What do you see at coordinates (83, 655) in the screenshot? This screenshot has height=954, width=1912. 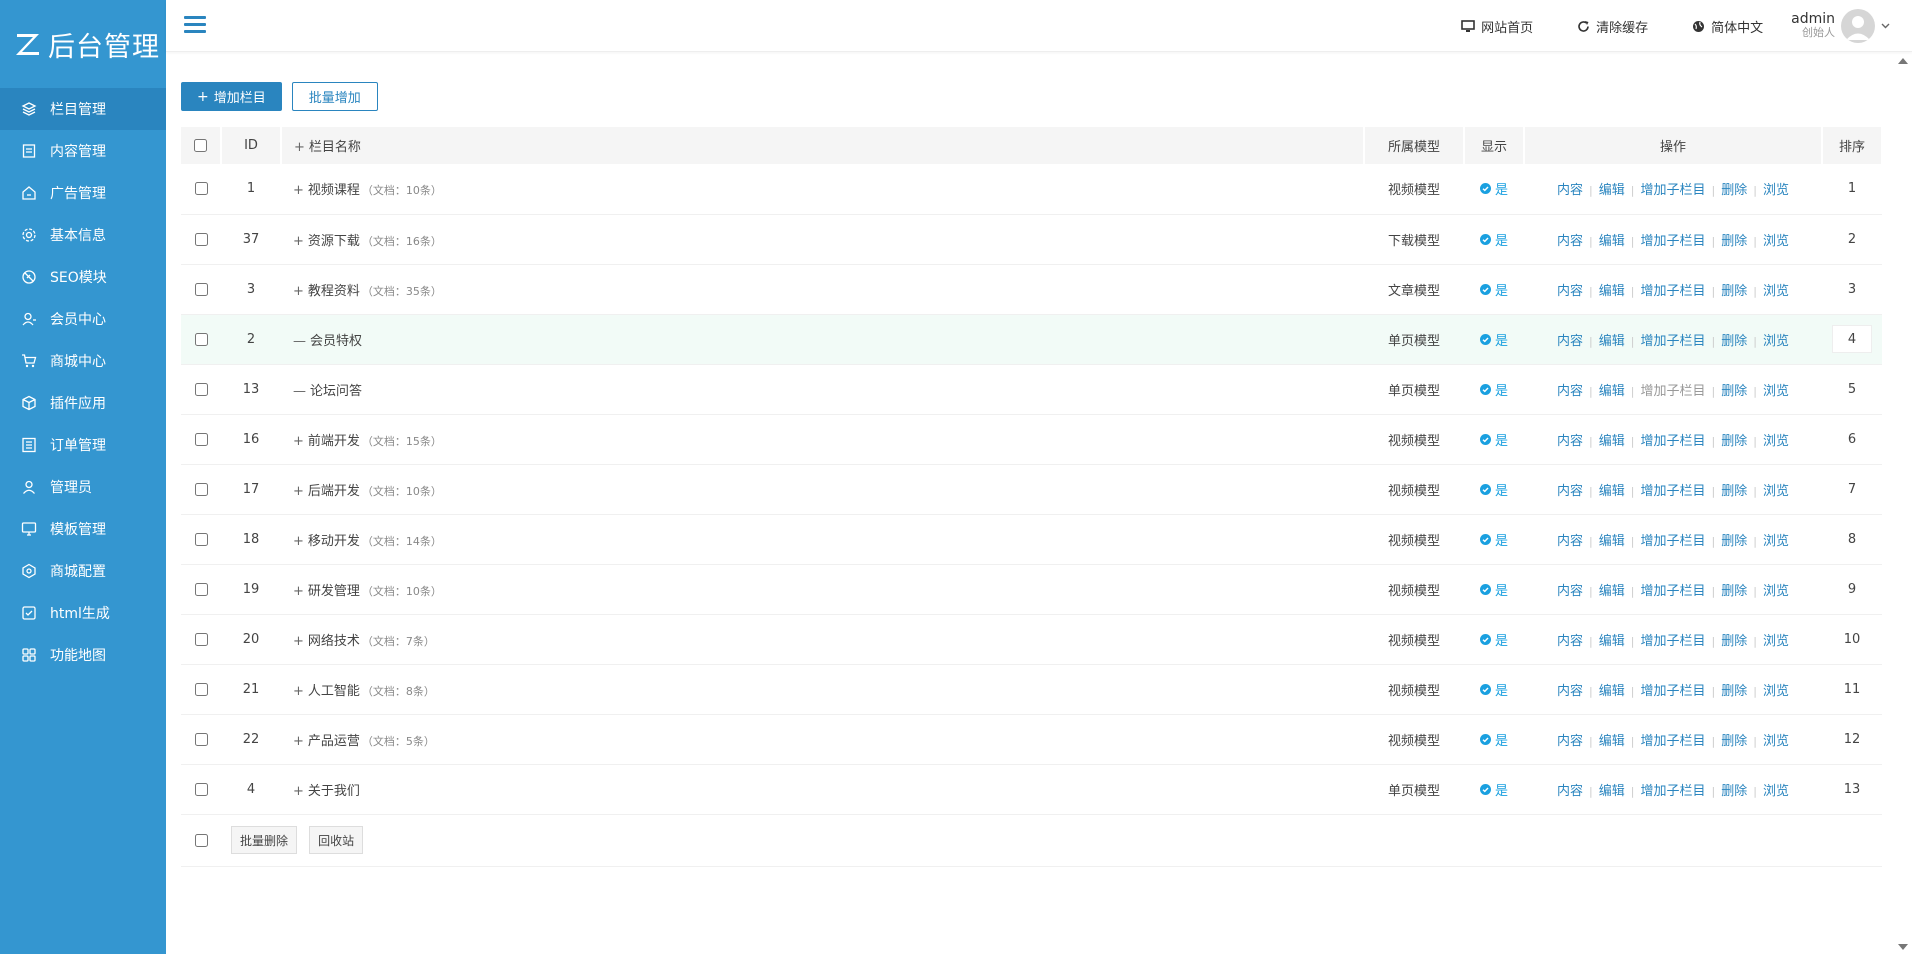 I see `sidebar-item-13: 功能地图` at bounding box center [83, 655].